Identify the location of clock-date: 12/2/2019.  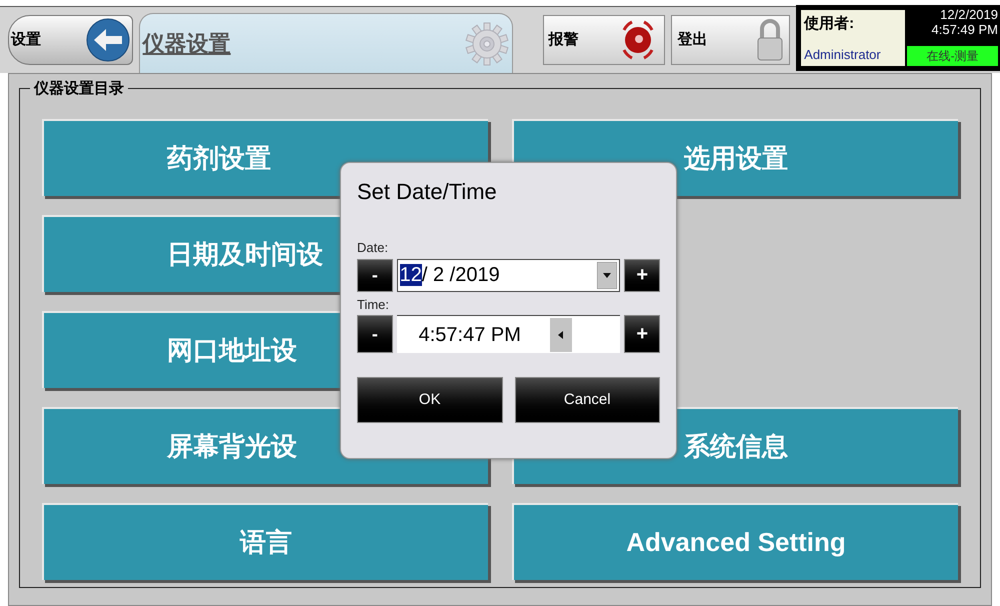
(968, 14).